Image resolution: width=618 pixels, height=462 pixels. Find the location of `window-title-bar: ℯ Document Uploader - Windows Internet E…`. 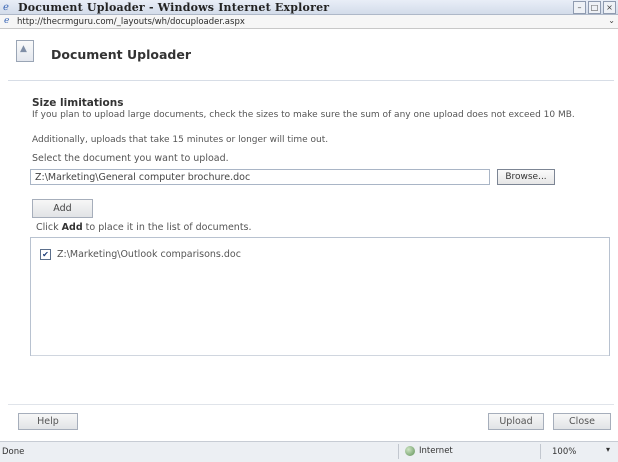

window-title-bar: ℯ Document Uploader - Windows Internet E… is located at coordinates (309, 7).